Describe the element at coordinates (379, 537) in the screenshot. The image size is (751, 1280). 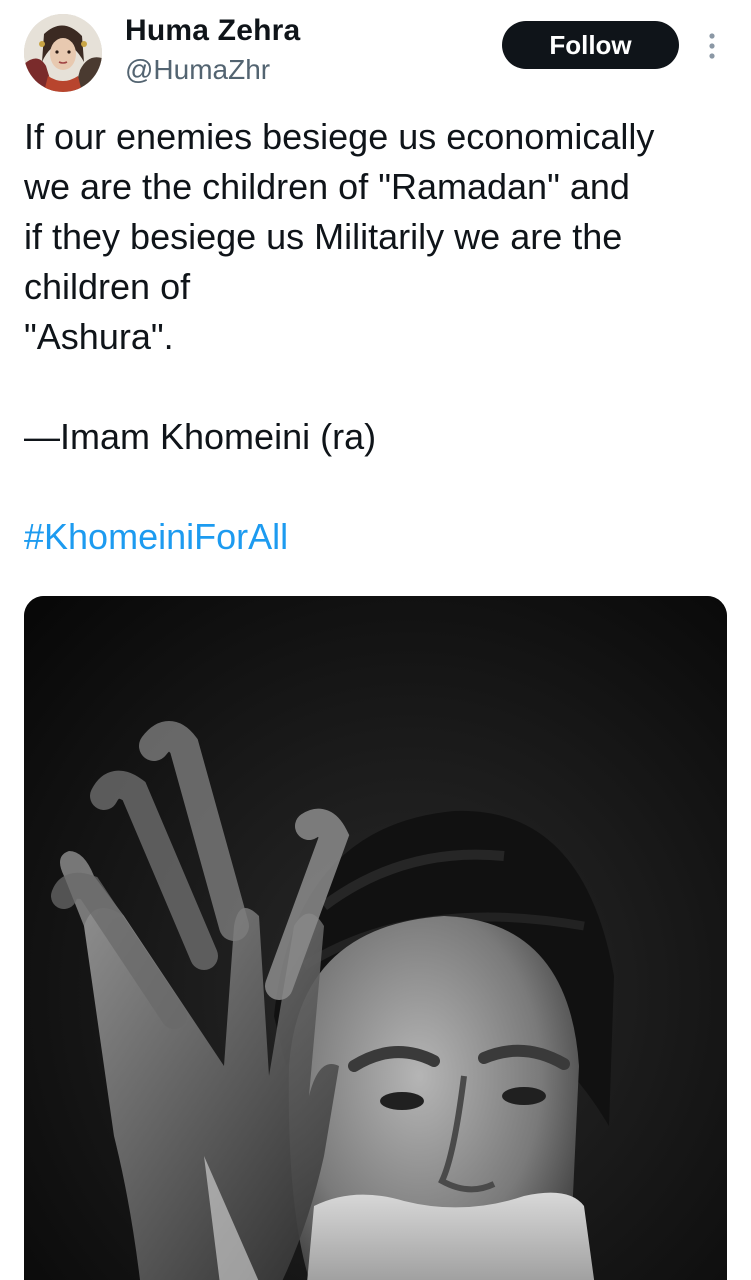
I see `hashtag-link: #KhomeiniForAll` at that location.